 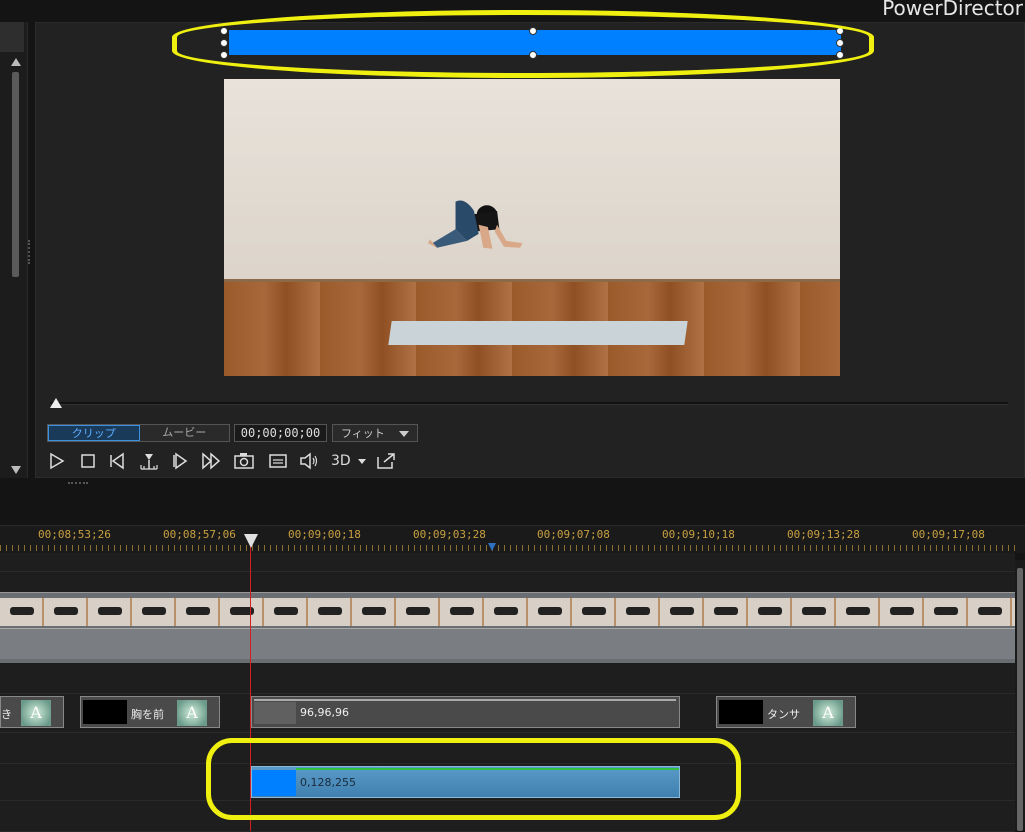 What do you see at coordinates (573, 534) in the screenshot?
I see `ruler-tick-label: 00;09;07;08` at bounding box center [573, 534].